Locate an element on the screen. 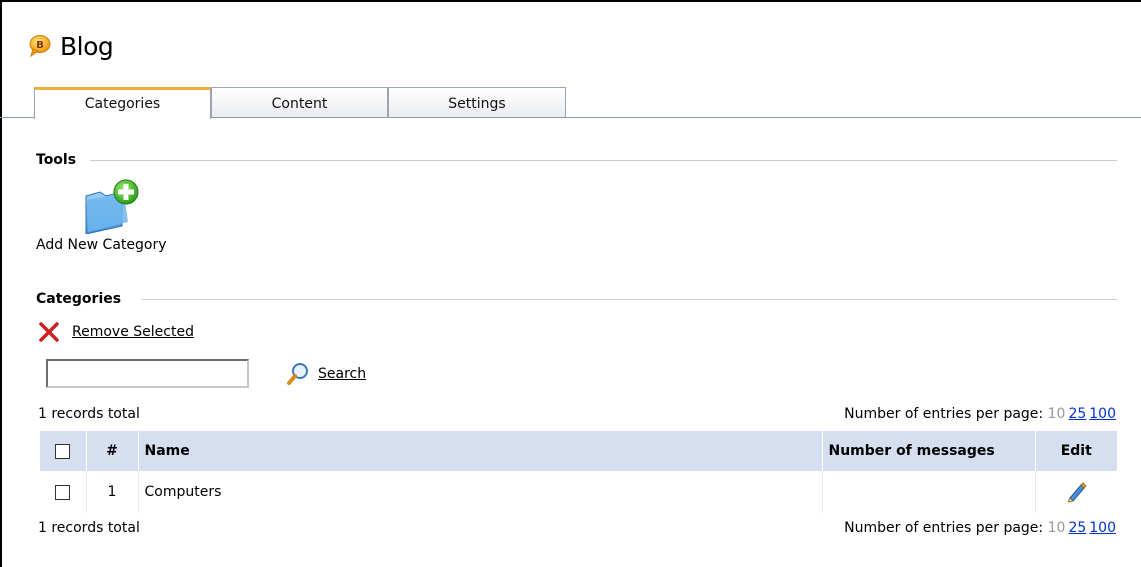 The width and height of the screenshot is (1141, 567). records-total-bottom: 1 records total is located at coordinates (89, 528).